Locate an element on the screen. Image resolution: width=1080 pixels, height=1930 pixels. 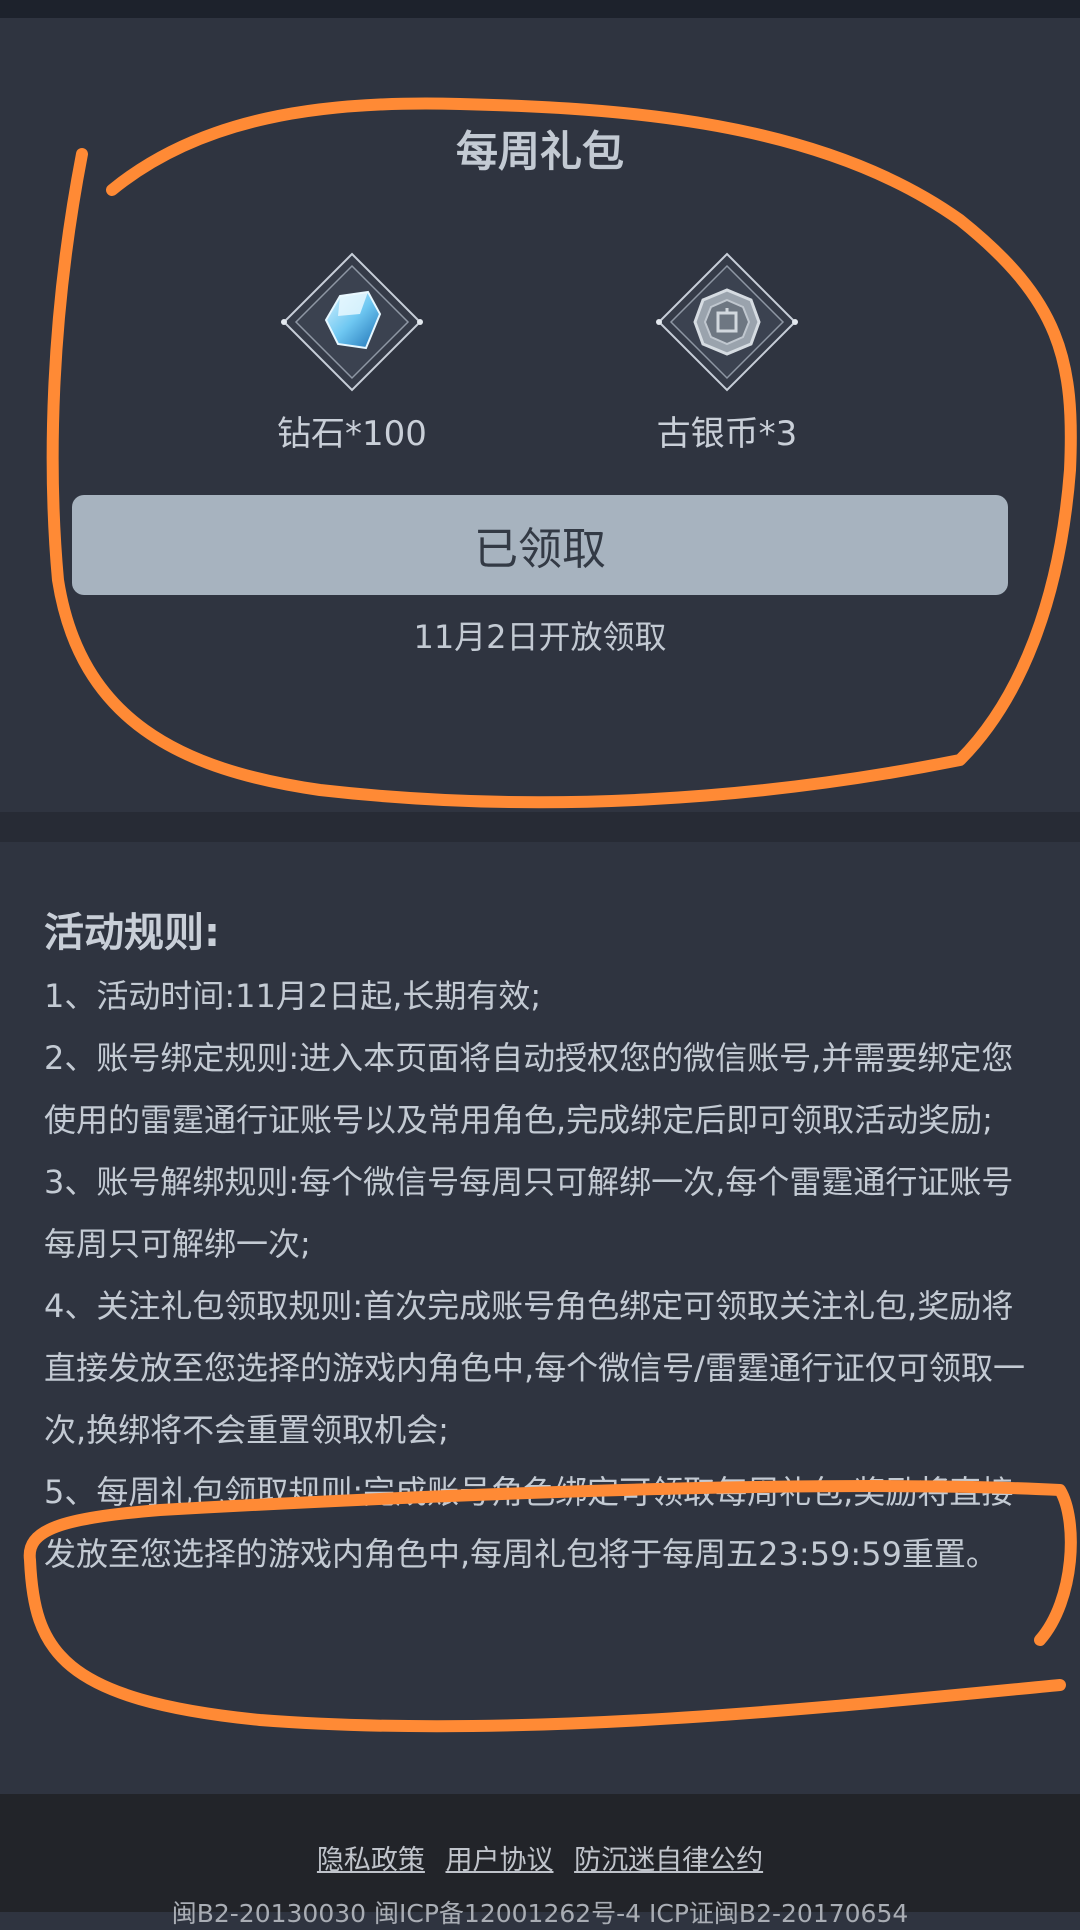
section-divider is located at coordinates (540, 827).